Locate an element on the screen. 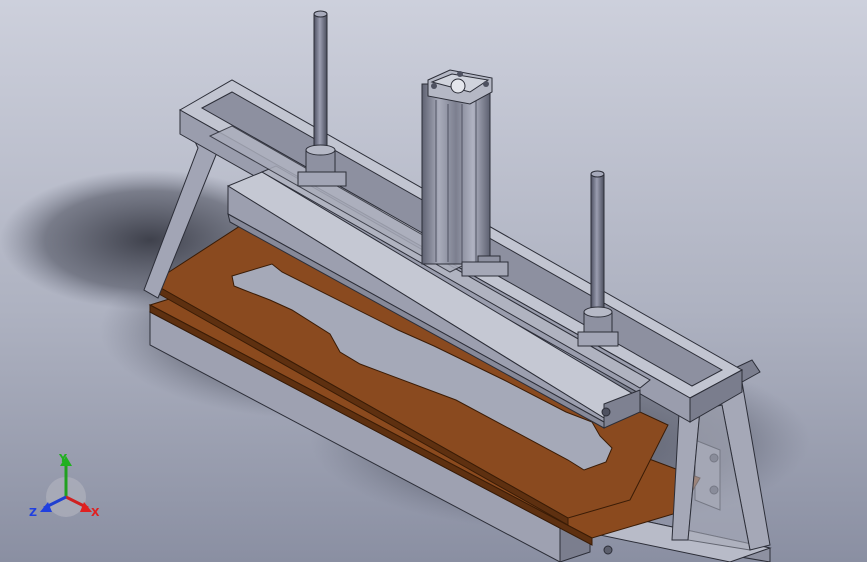 This screenshot has width=867, height=562. z-axis-label: Z is located at coordinates (33, 512).